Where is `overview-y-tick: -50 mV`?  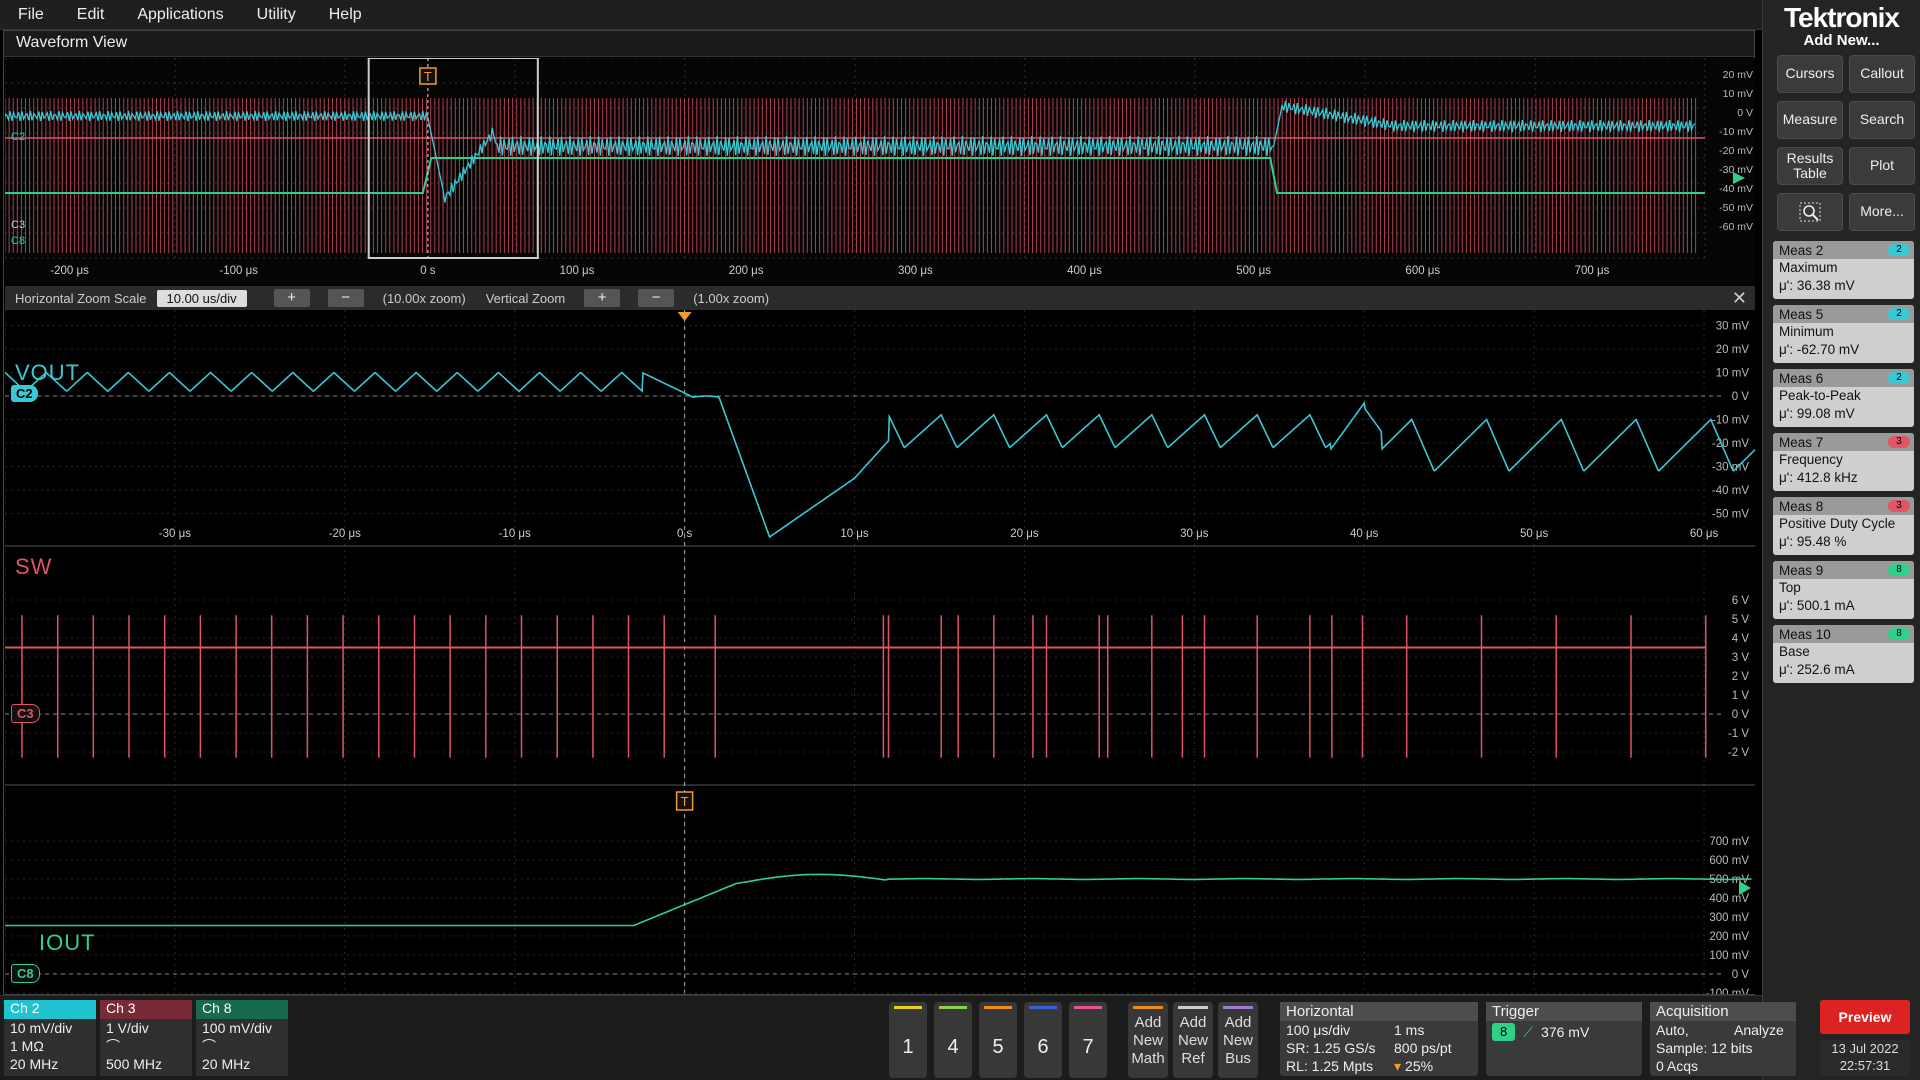 overview-y-tick: -50 mV is located at coordinates (1736, 208).